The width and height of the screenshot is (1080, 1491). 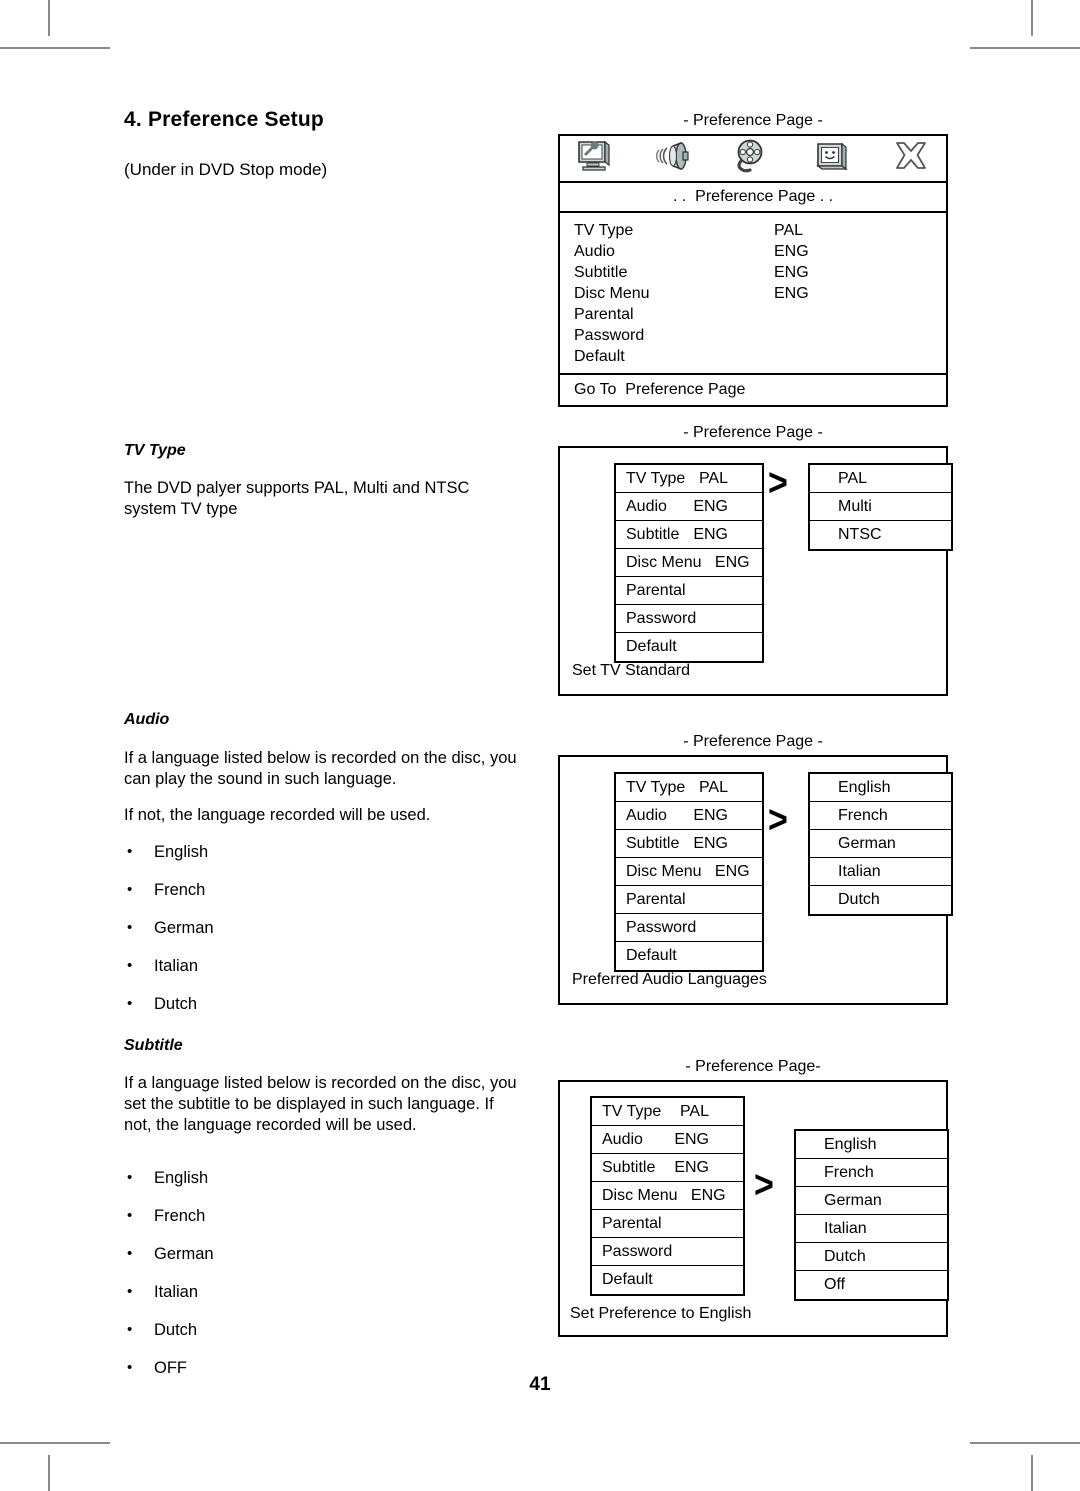 I want to click on osd-menu-item-label: Subtitle, so click(x=629, y=1167).